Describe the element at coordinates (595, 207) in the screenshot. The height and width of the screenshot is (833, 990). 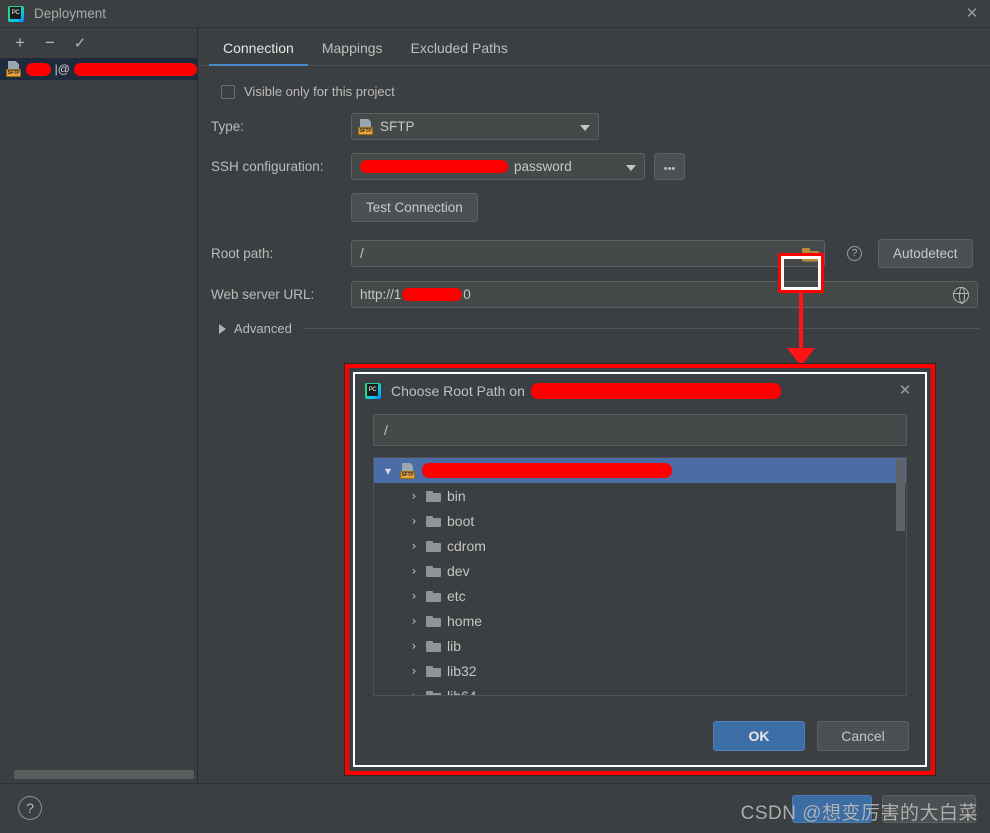
I see `test-connection-row: Test Connection` at that location.